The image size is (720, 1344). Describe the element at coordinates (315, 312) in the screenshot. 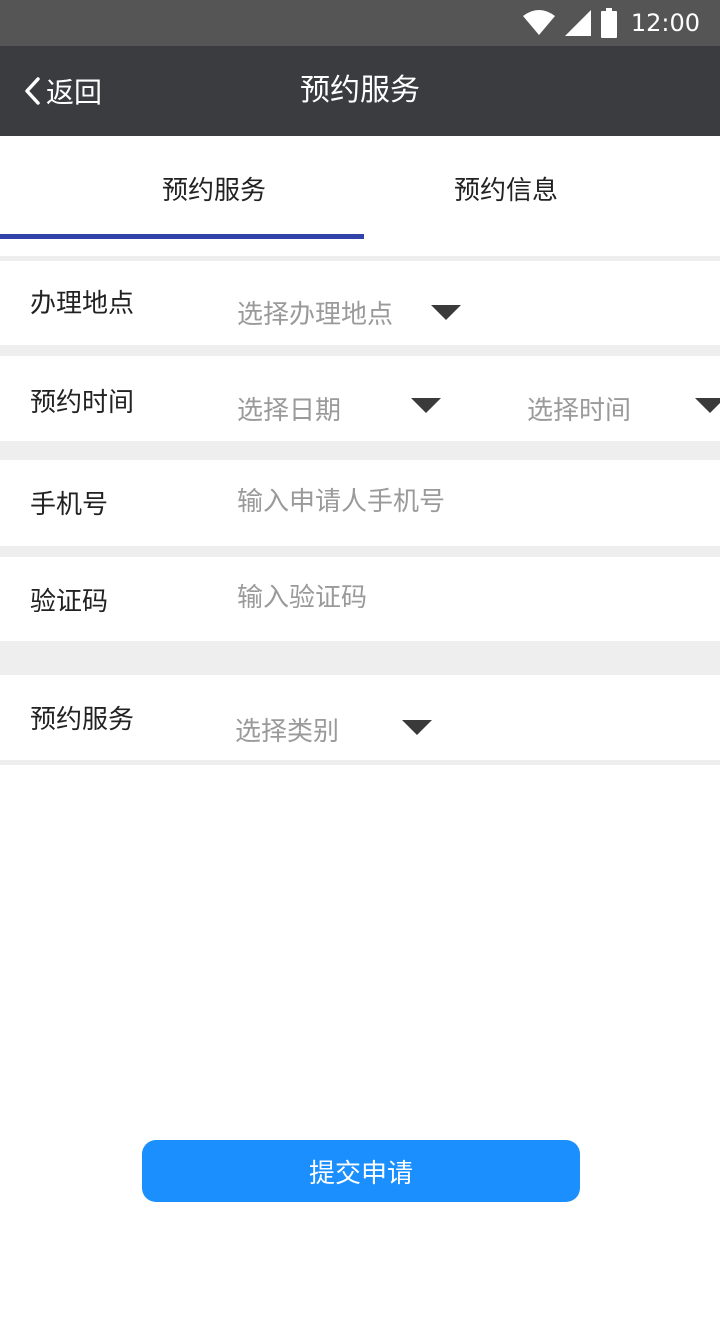

I see `location-select: 选择办理地点` at that location.